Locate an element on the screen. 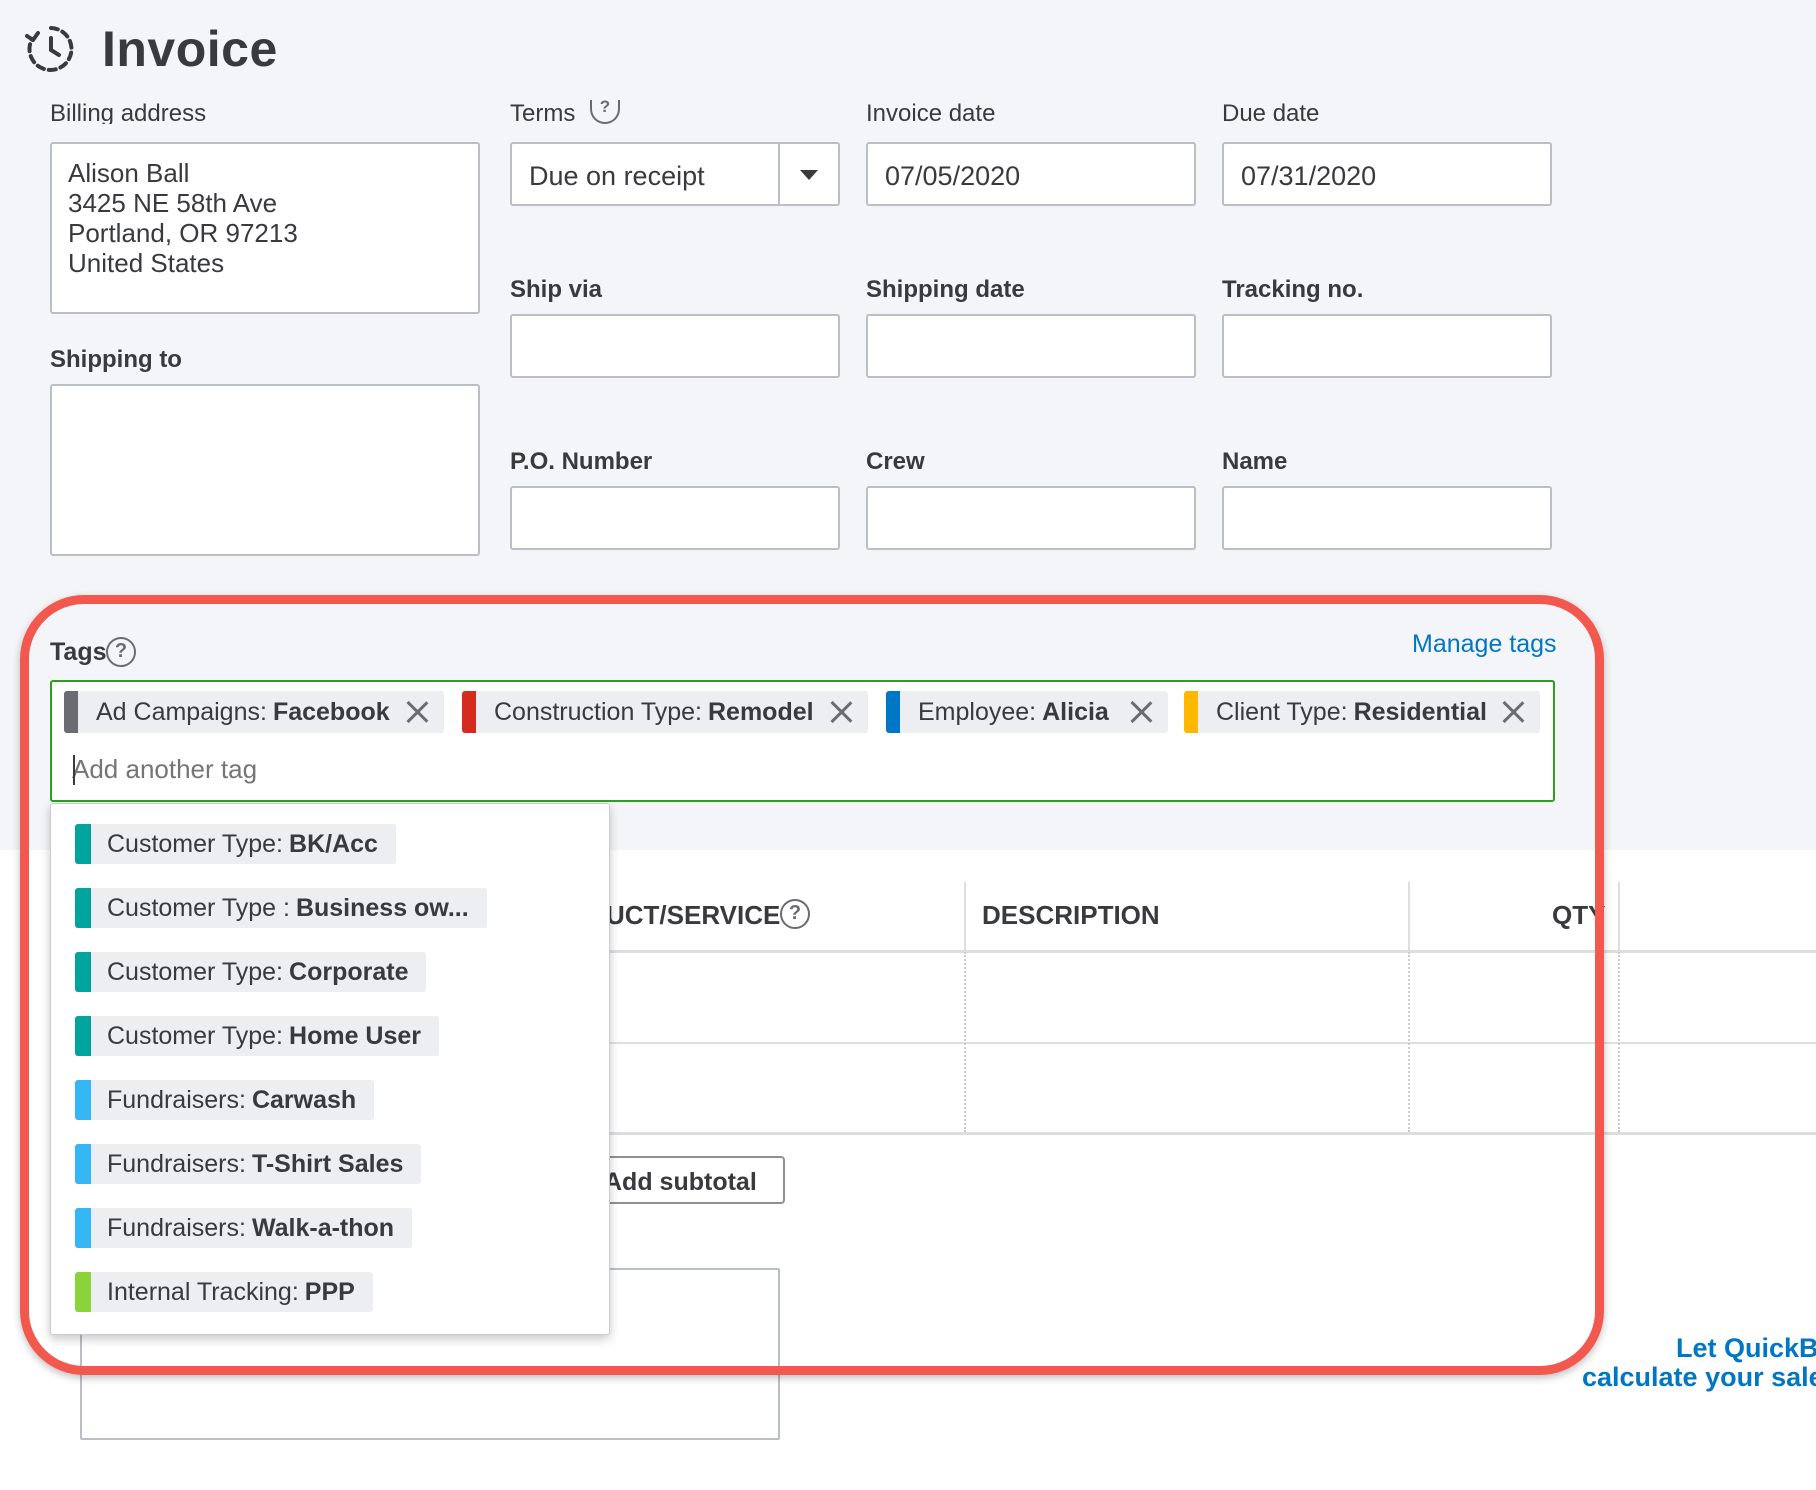 The height and width of the screenshot is (1490, 1816). tag-option: Customer Type: BK/Acc is located at coordinates (235, 844).